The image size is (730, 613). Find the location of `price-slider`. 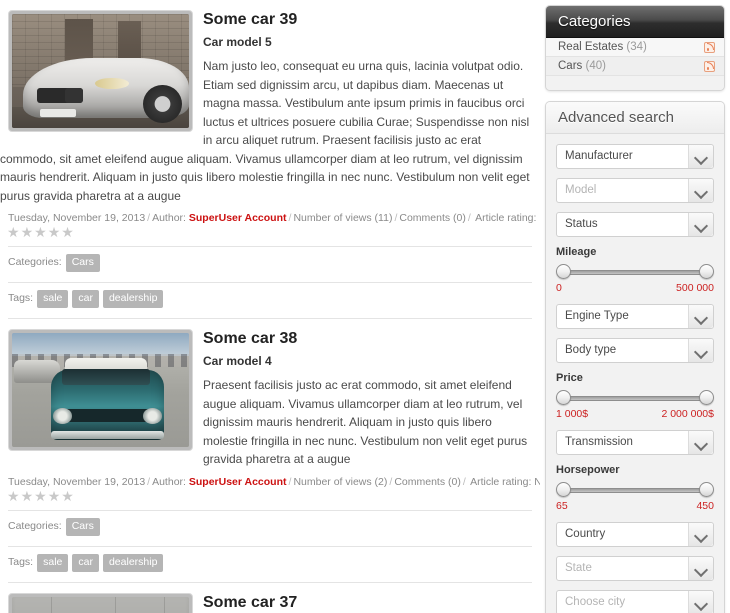

price-slider is located at coordinates (635, 398).